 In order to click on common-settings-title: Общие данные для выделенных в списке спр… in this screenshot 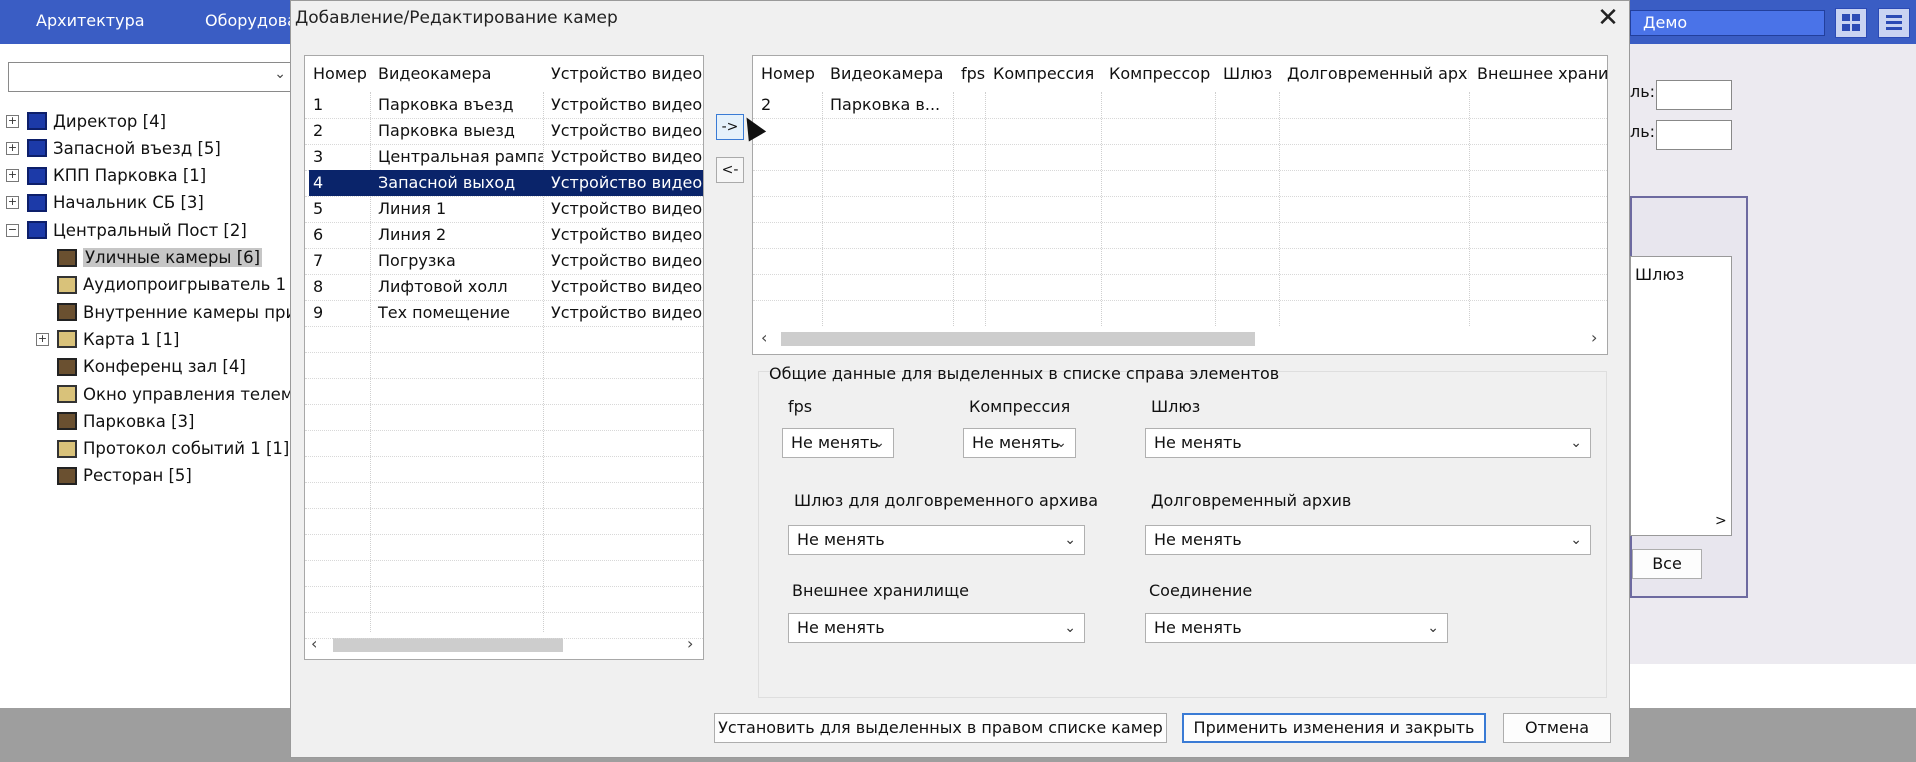, I will do `click(1024, 373)`.